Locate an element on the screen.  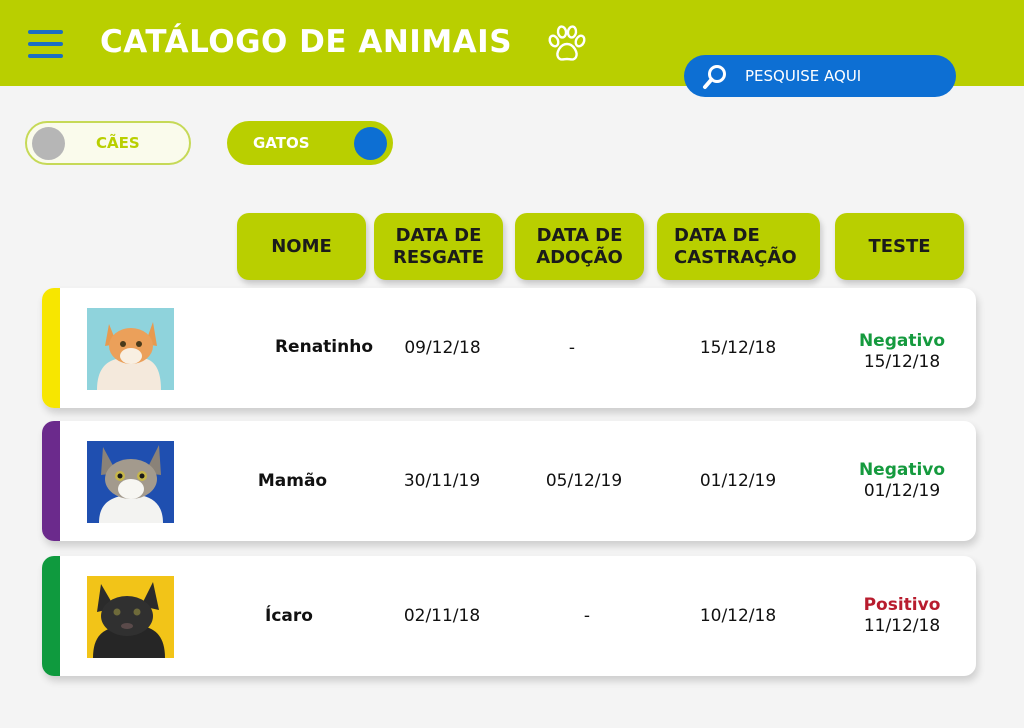
column-header-test-label: TESTE is located at coordinates (899, 246).